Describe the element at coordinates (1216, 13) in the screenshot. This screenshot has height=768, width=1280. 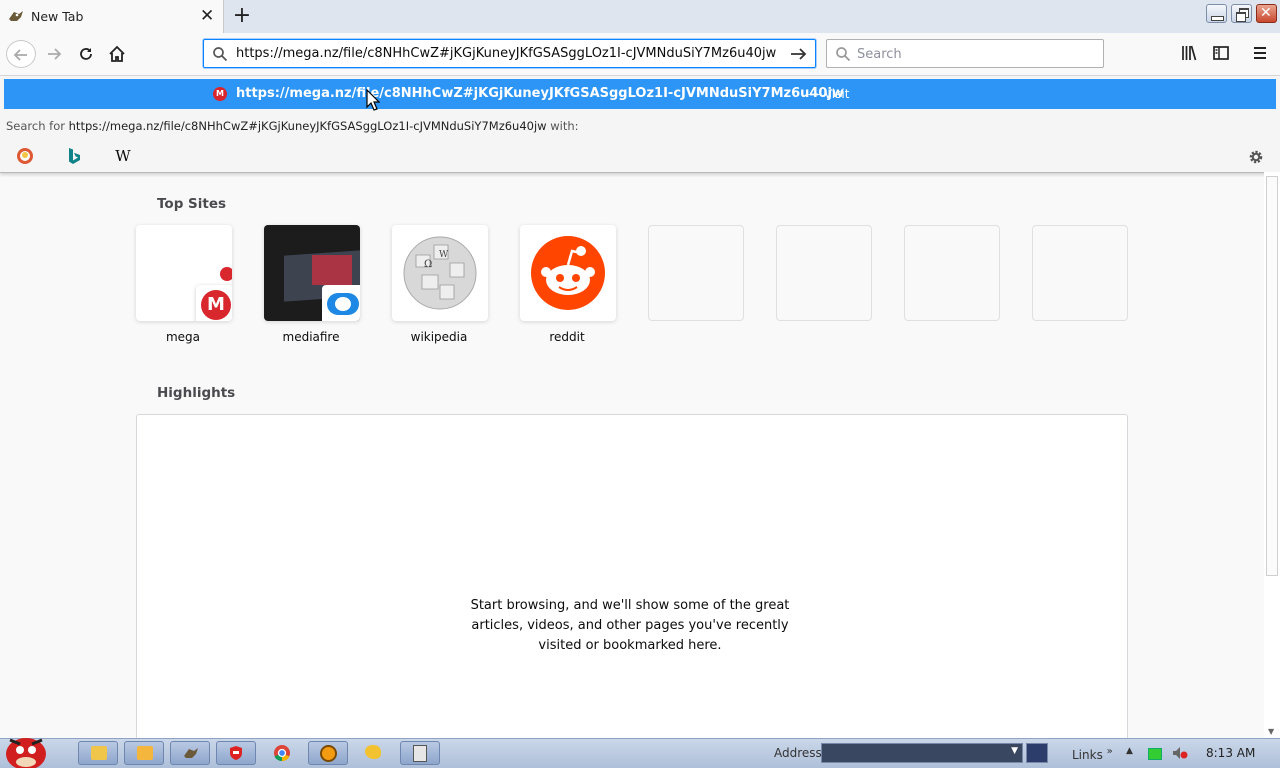
I see `minimize-button` at that location.